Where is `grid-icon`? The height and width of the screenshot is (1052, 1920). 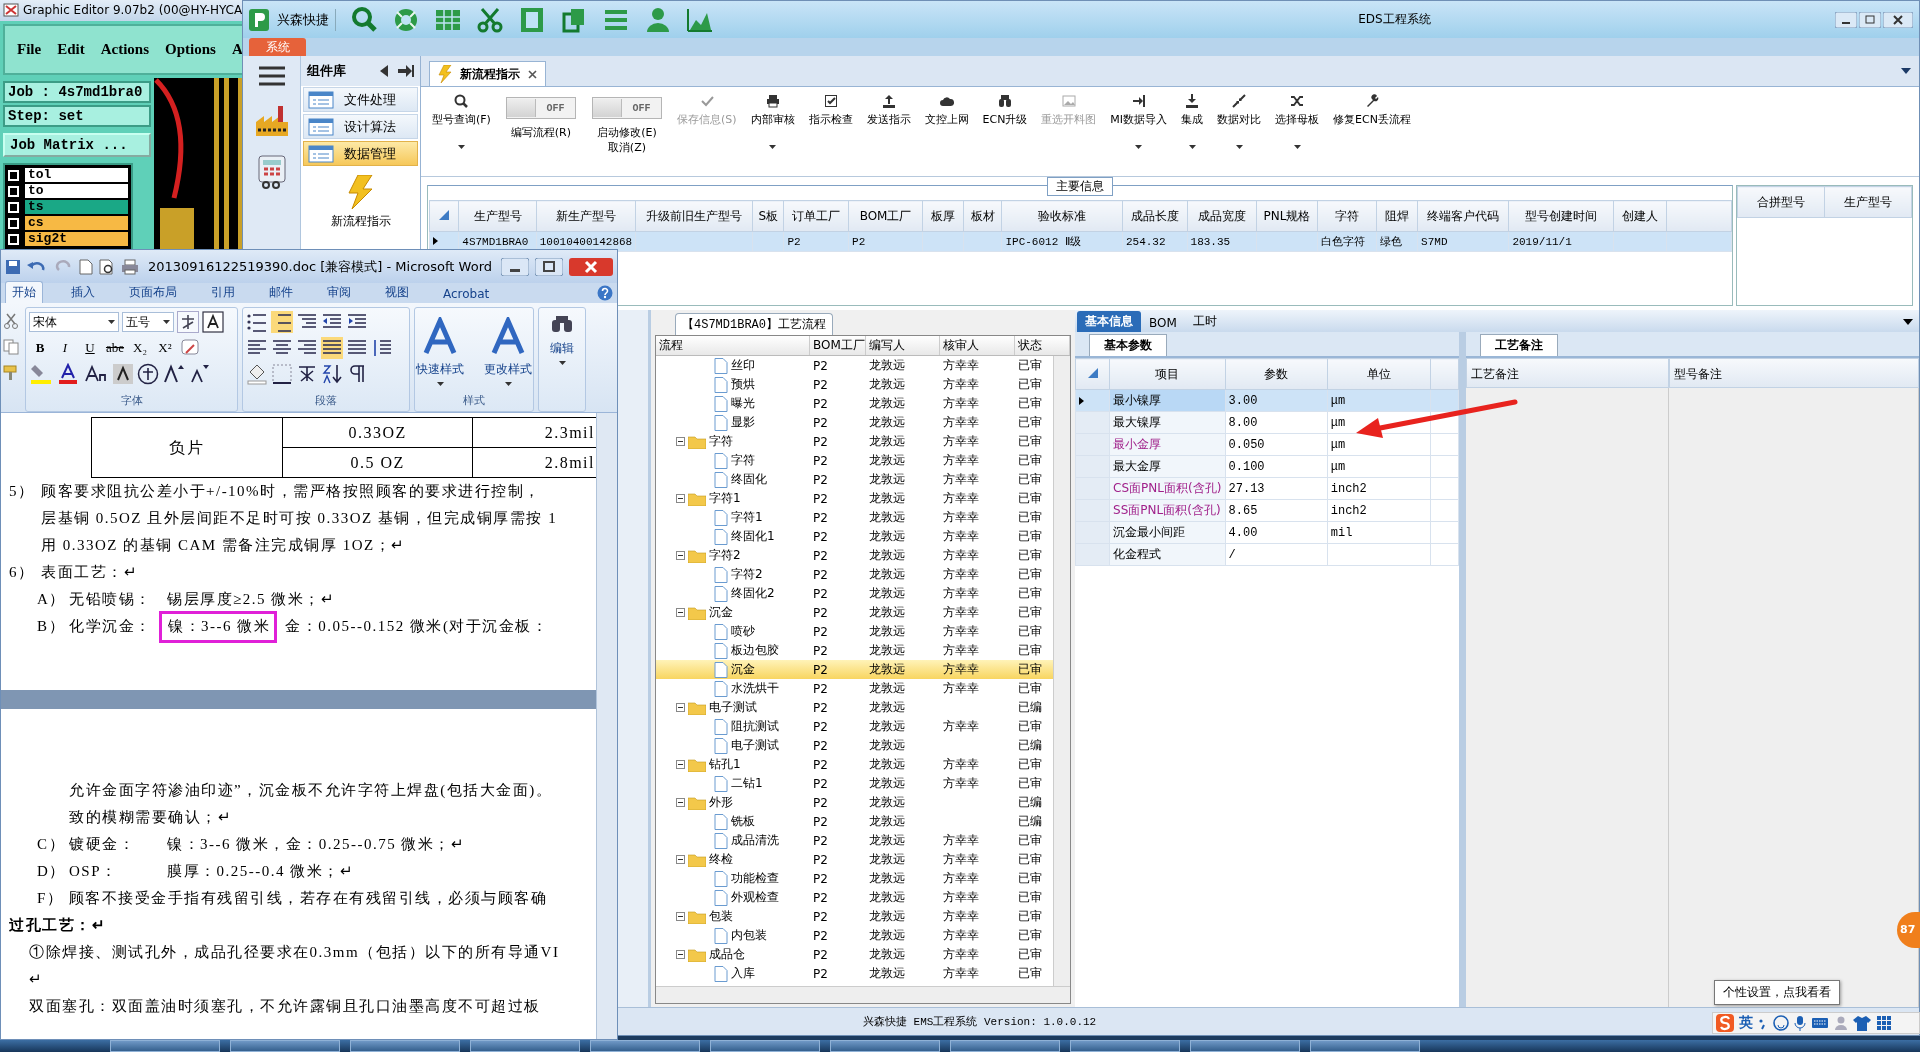
grid-icon is located at coordinates (1884, 1023).